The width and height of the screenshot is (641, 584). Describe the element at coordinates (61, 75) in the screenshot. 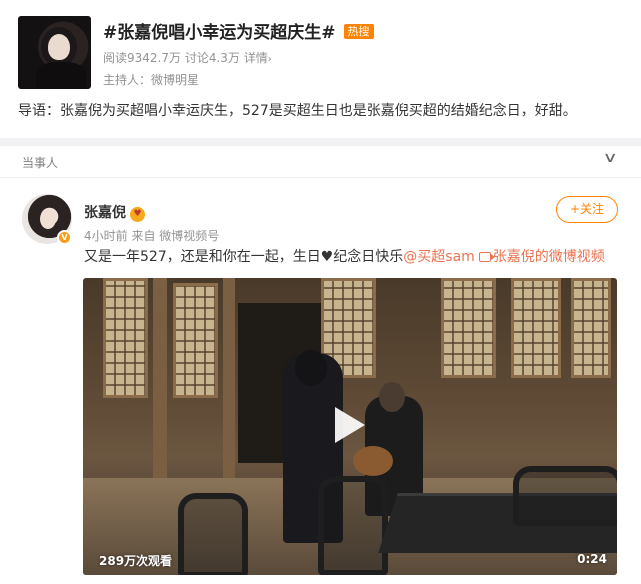

I see `thumbnail-body-shape` at that location.